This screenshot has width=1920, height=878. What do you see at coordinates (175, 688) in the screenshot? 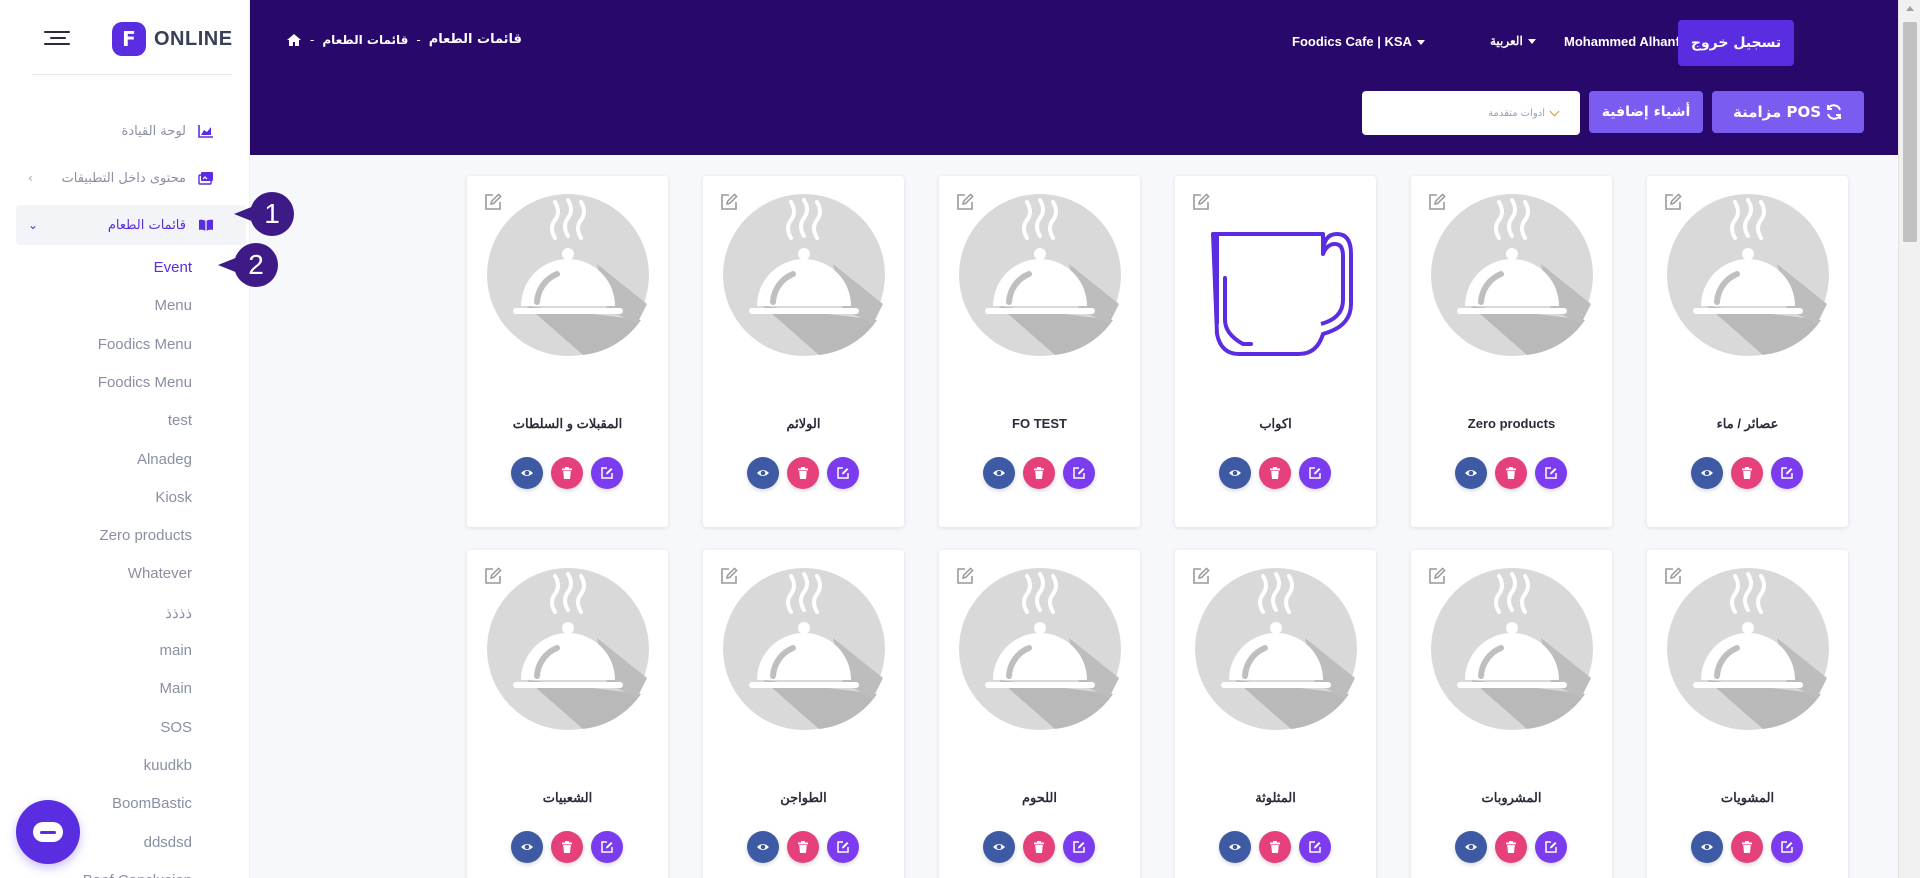
I see `sidebar-menu-11: Main` at bounding box center [175, 688].